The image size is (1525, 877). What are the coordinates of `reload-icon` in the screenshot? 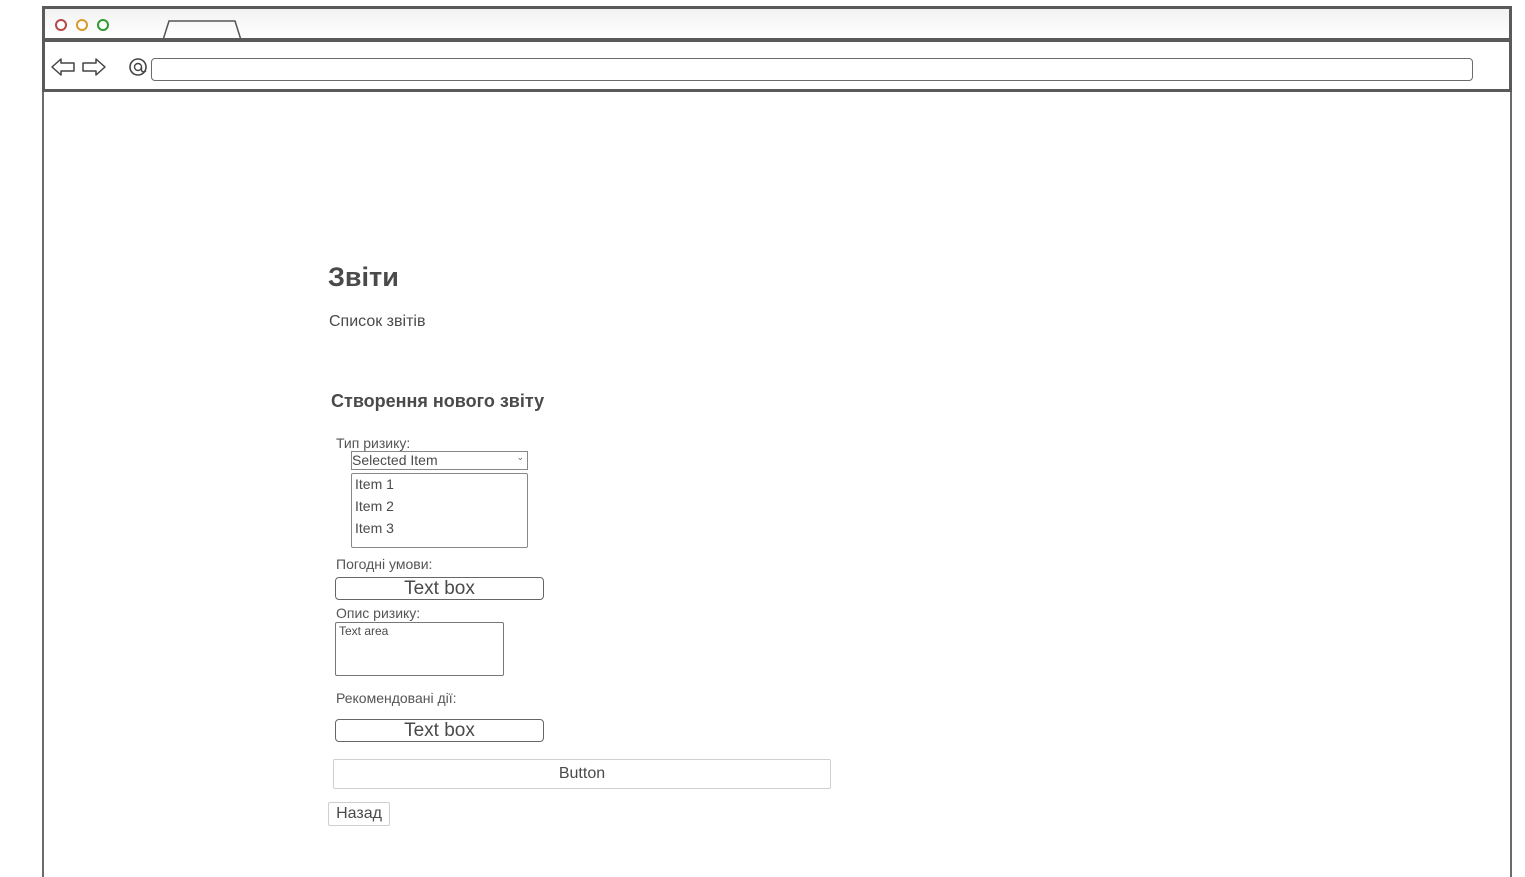 It's located at (138, 67).